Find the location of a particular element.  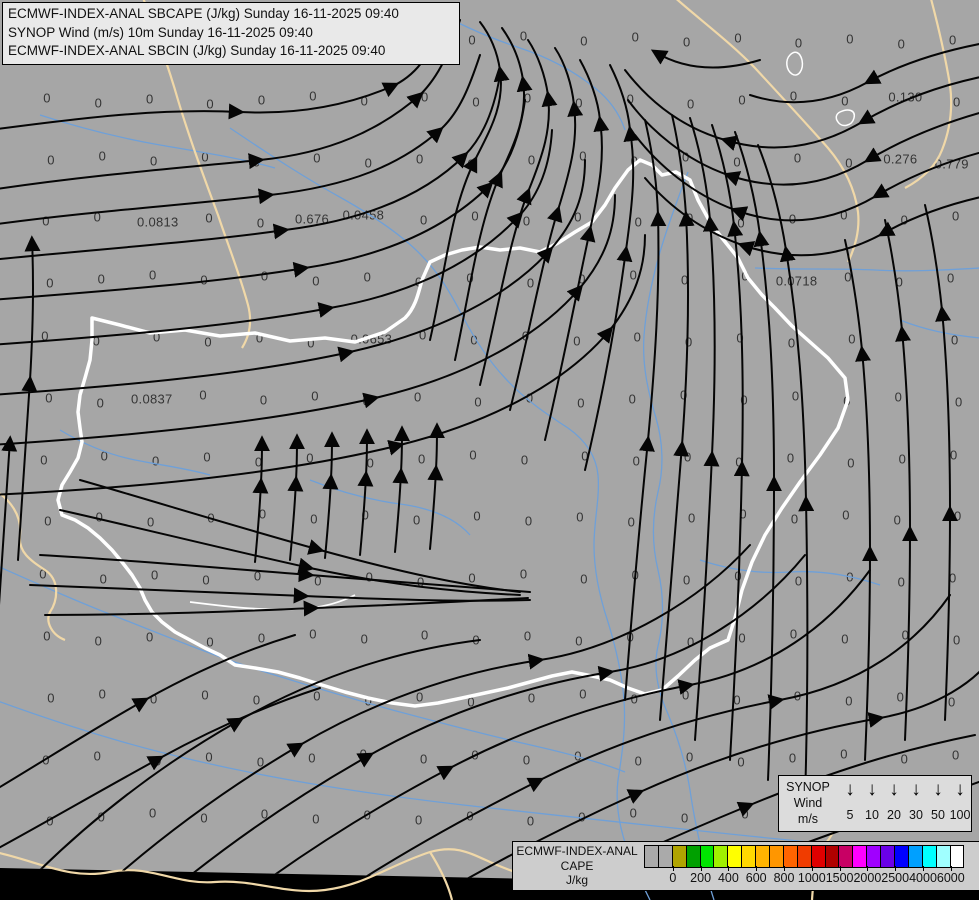

cape-tick-label: 1000 is located at coordinates (811, 878).